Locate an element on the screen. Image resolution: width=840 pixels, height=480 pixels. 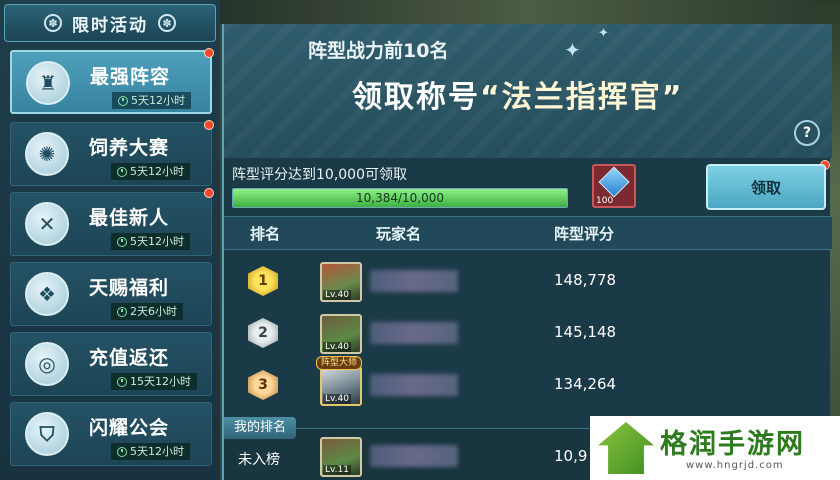
watermark-url: www.hngrjd.com is located at coordinates (735, 465).